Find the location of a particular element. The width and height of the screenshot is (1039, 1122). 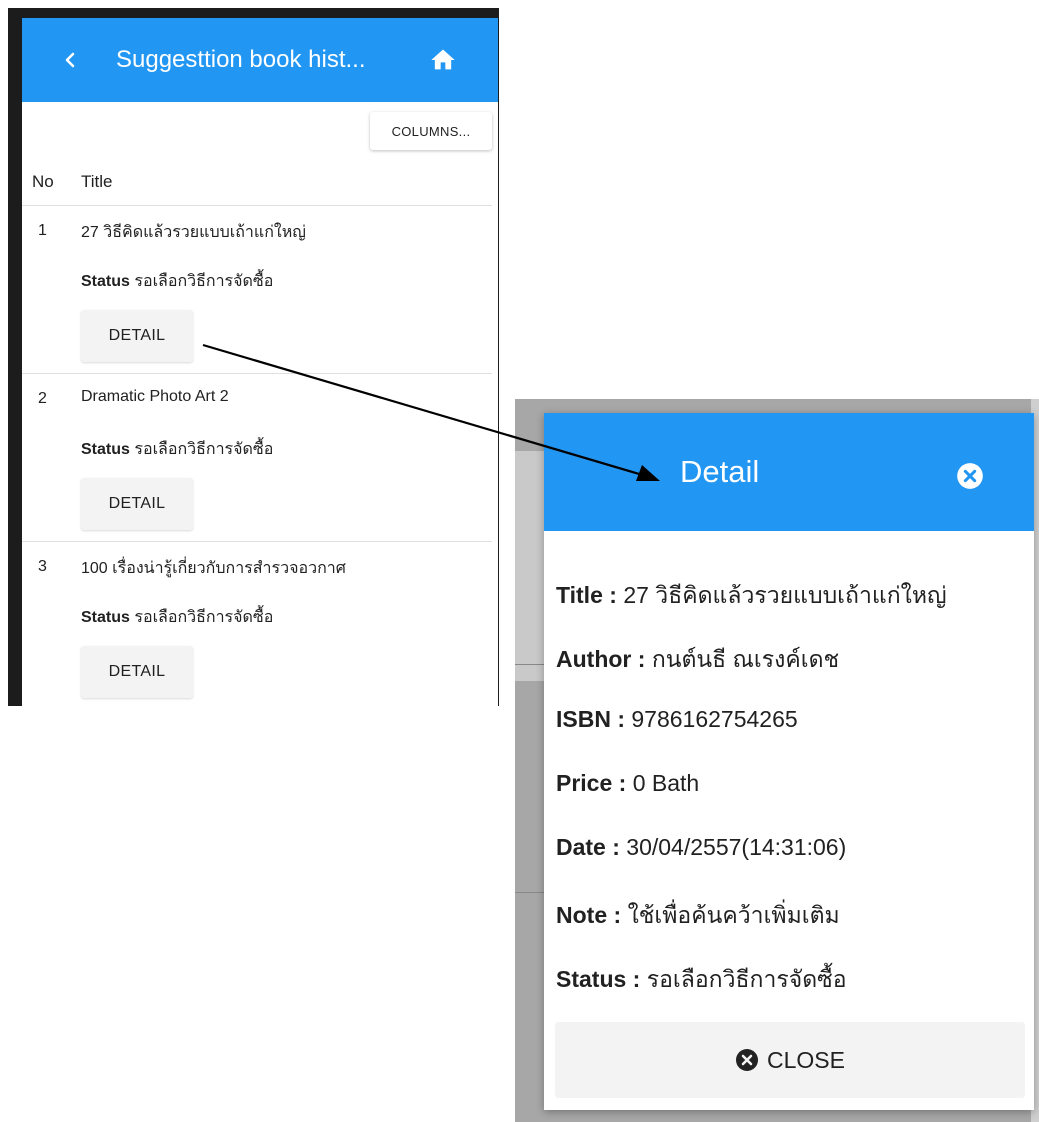

field-value: 27 วิธีคิดแล้วรวยแบบเถ้าแก่ใหญ่ is located at coordinates (785, 595).